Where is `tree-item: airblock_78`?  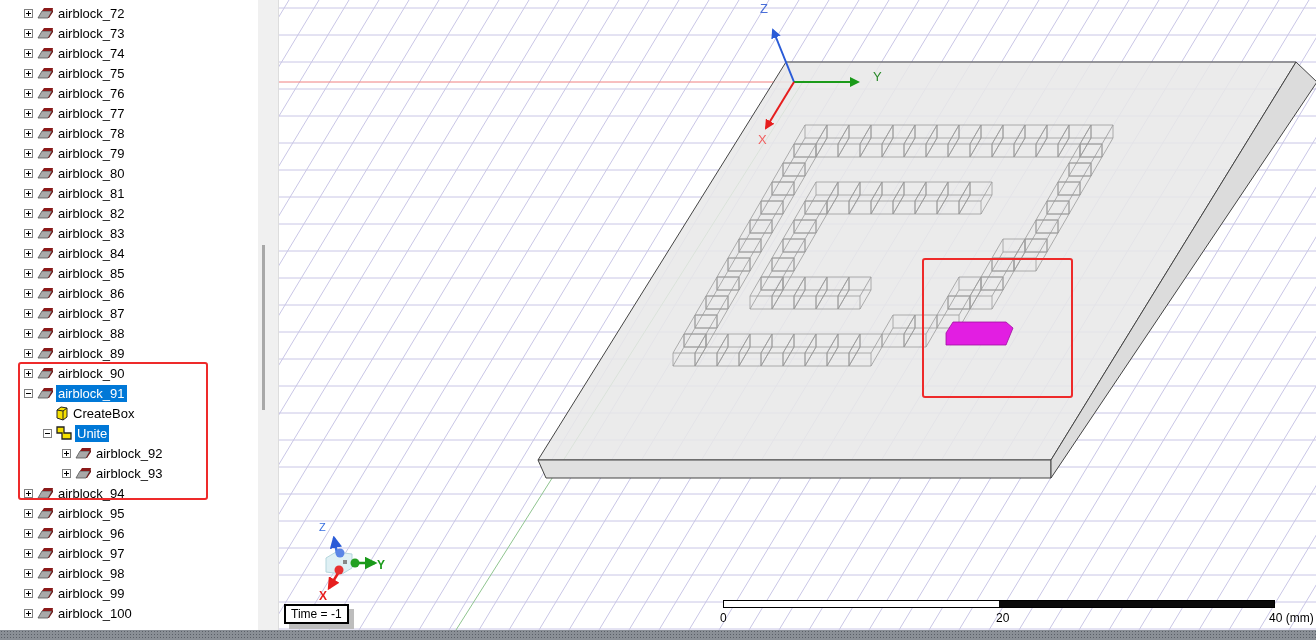
tree-item: airblock_78 is located at coordinates (91, 133).